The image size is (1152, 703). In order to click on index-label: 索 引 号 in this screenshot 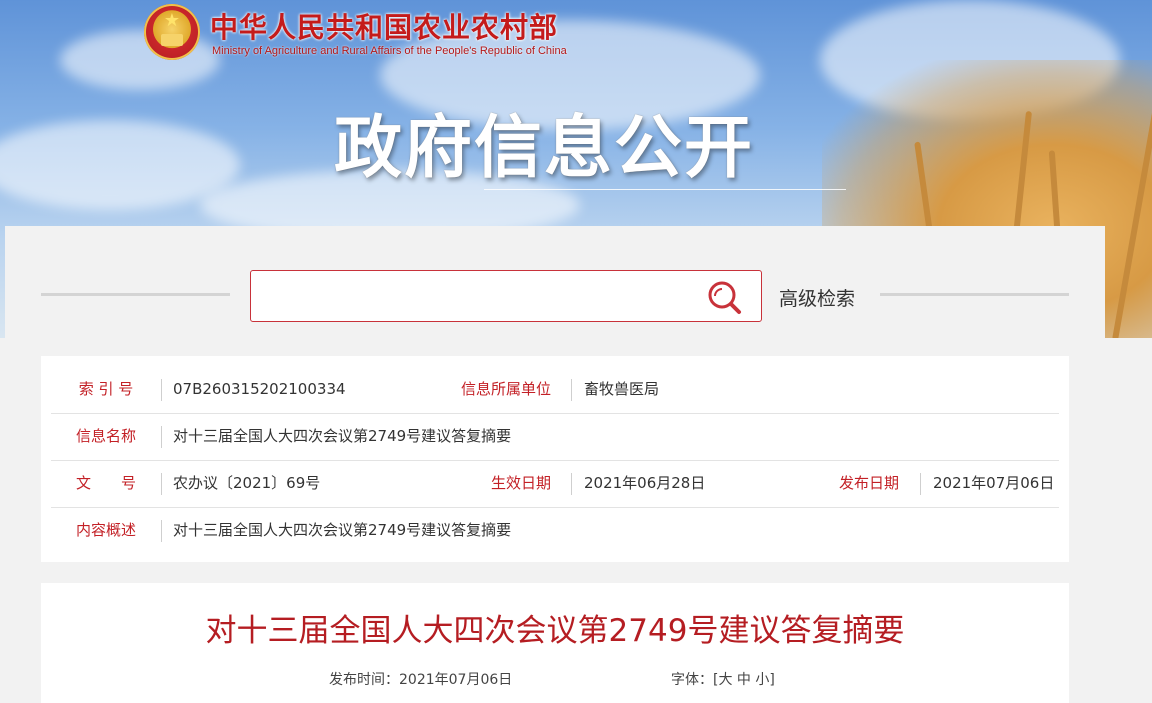, I will do `click(106, 389)`.